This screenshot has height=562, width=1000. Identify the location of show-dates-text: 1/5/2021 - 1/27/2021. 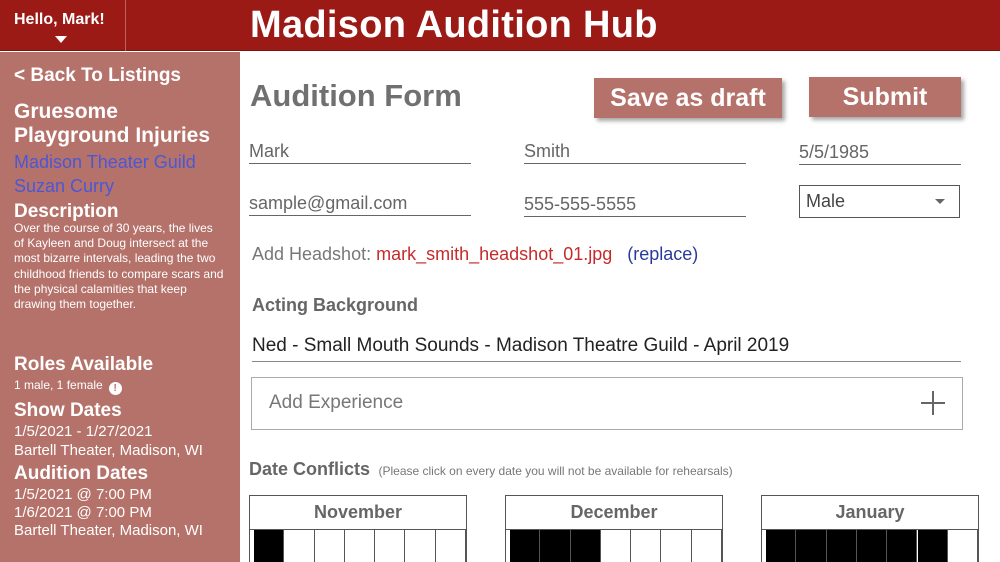
(83, 431).